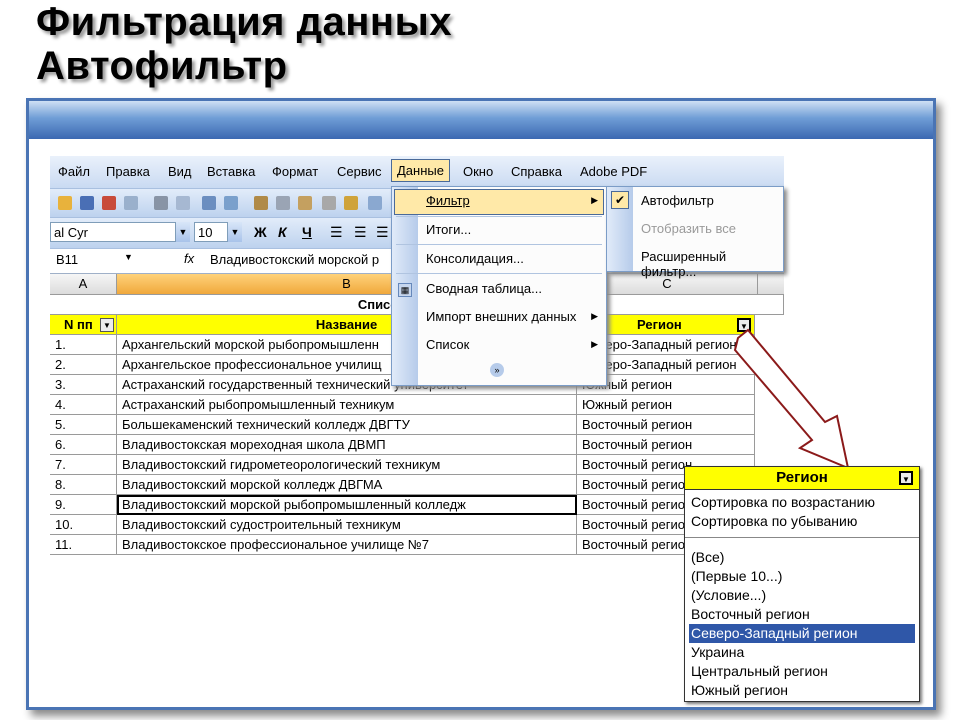  I want to click on filter-option-all: (Все), so click(802, 557).